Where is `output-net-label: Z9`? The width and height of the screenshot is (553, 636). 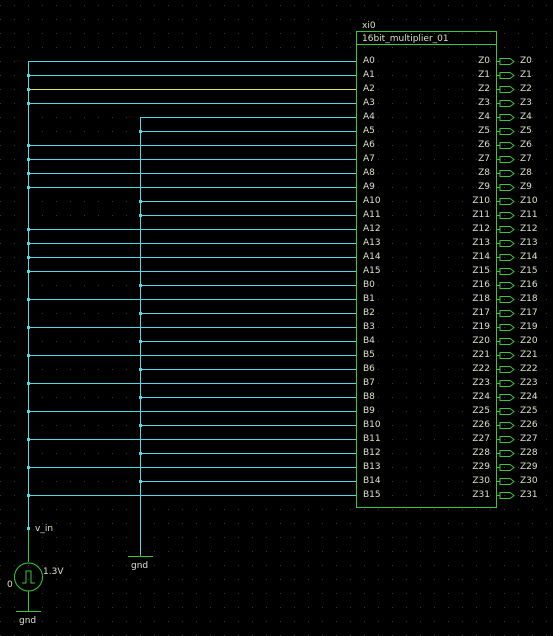 output-net-label: Z9 is located at coordinates (526, 187).